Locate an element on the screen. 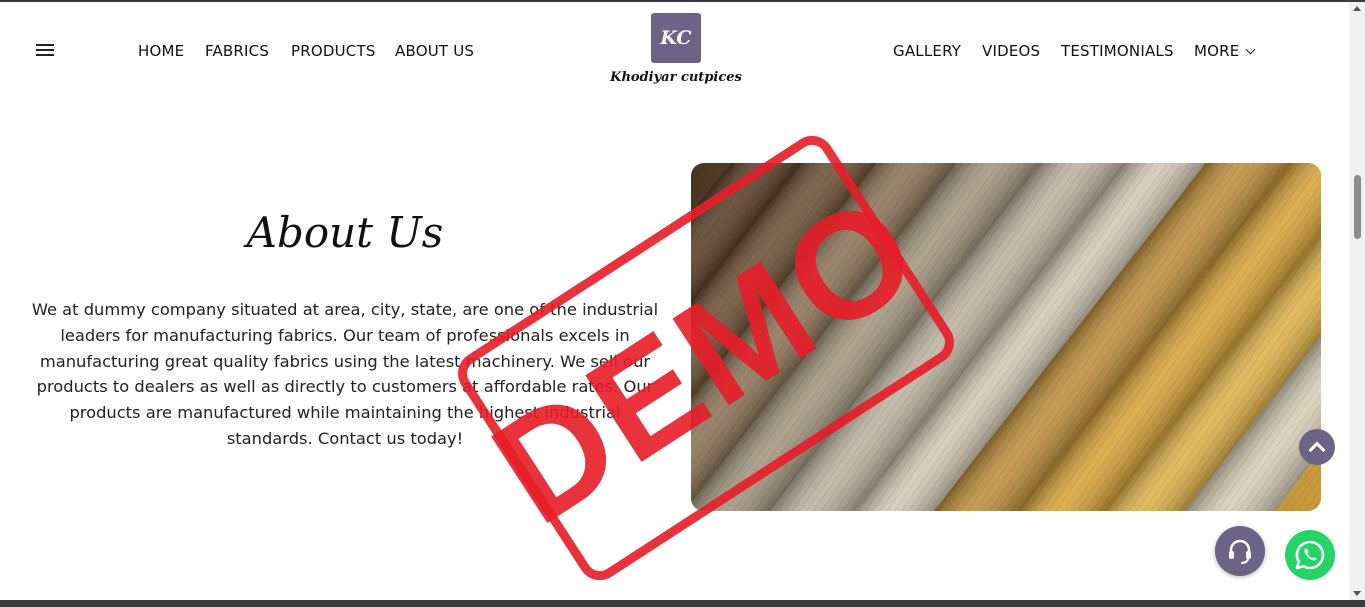  hamburger-menu-icon is located at coordinates (45, 51).